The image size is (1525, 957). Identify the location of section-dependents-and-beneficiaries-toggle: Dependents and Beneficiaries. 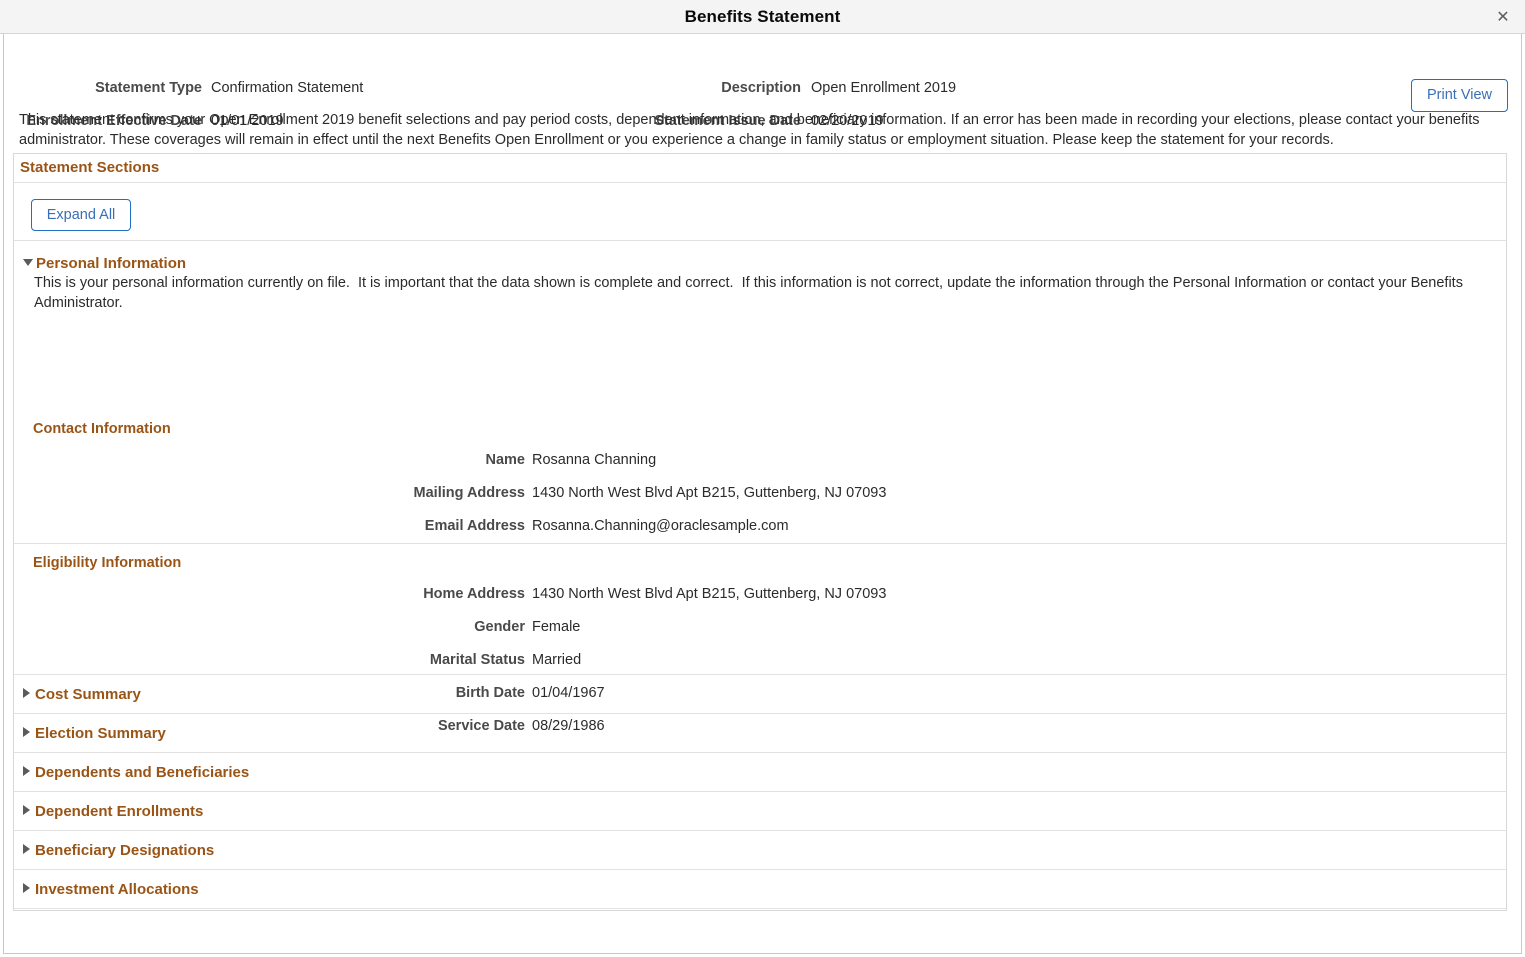
(136, 772).